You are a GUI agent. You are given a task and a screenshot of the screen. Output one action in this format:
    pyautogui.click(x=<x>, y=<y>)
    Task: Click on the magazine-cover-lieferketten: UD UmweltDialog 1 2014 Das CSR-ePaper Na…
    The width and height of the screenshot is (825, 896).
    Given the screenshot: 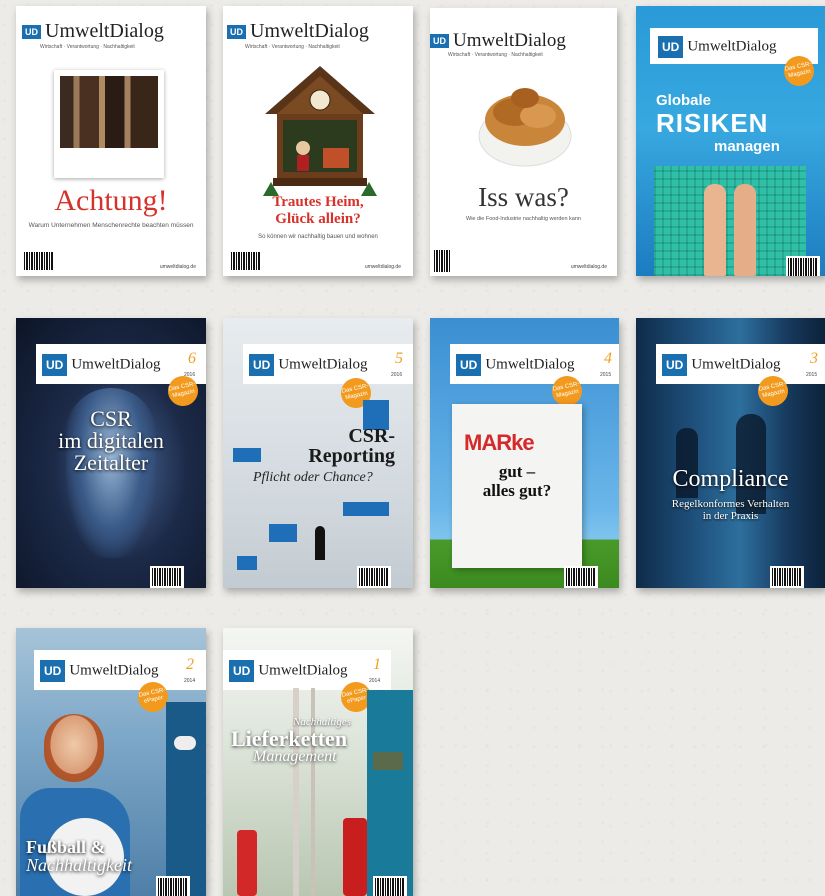 What is the action you would take?
    pyautogui.click(x=318, y=762)
    